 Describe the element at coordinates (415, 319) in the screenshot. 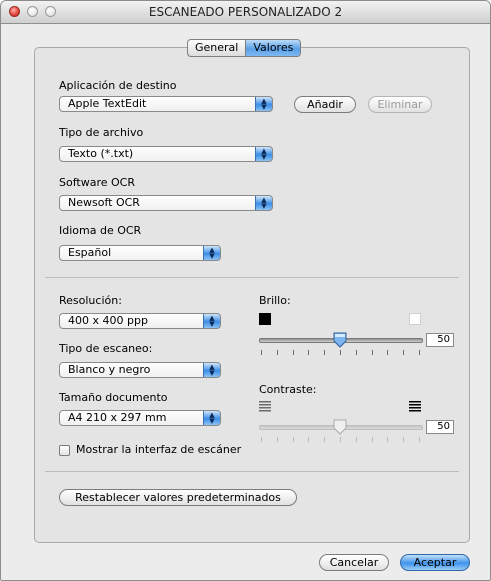

I see `light-swatch-icon` at that location.